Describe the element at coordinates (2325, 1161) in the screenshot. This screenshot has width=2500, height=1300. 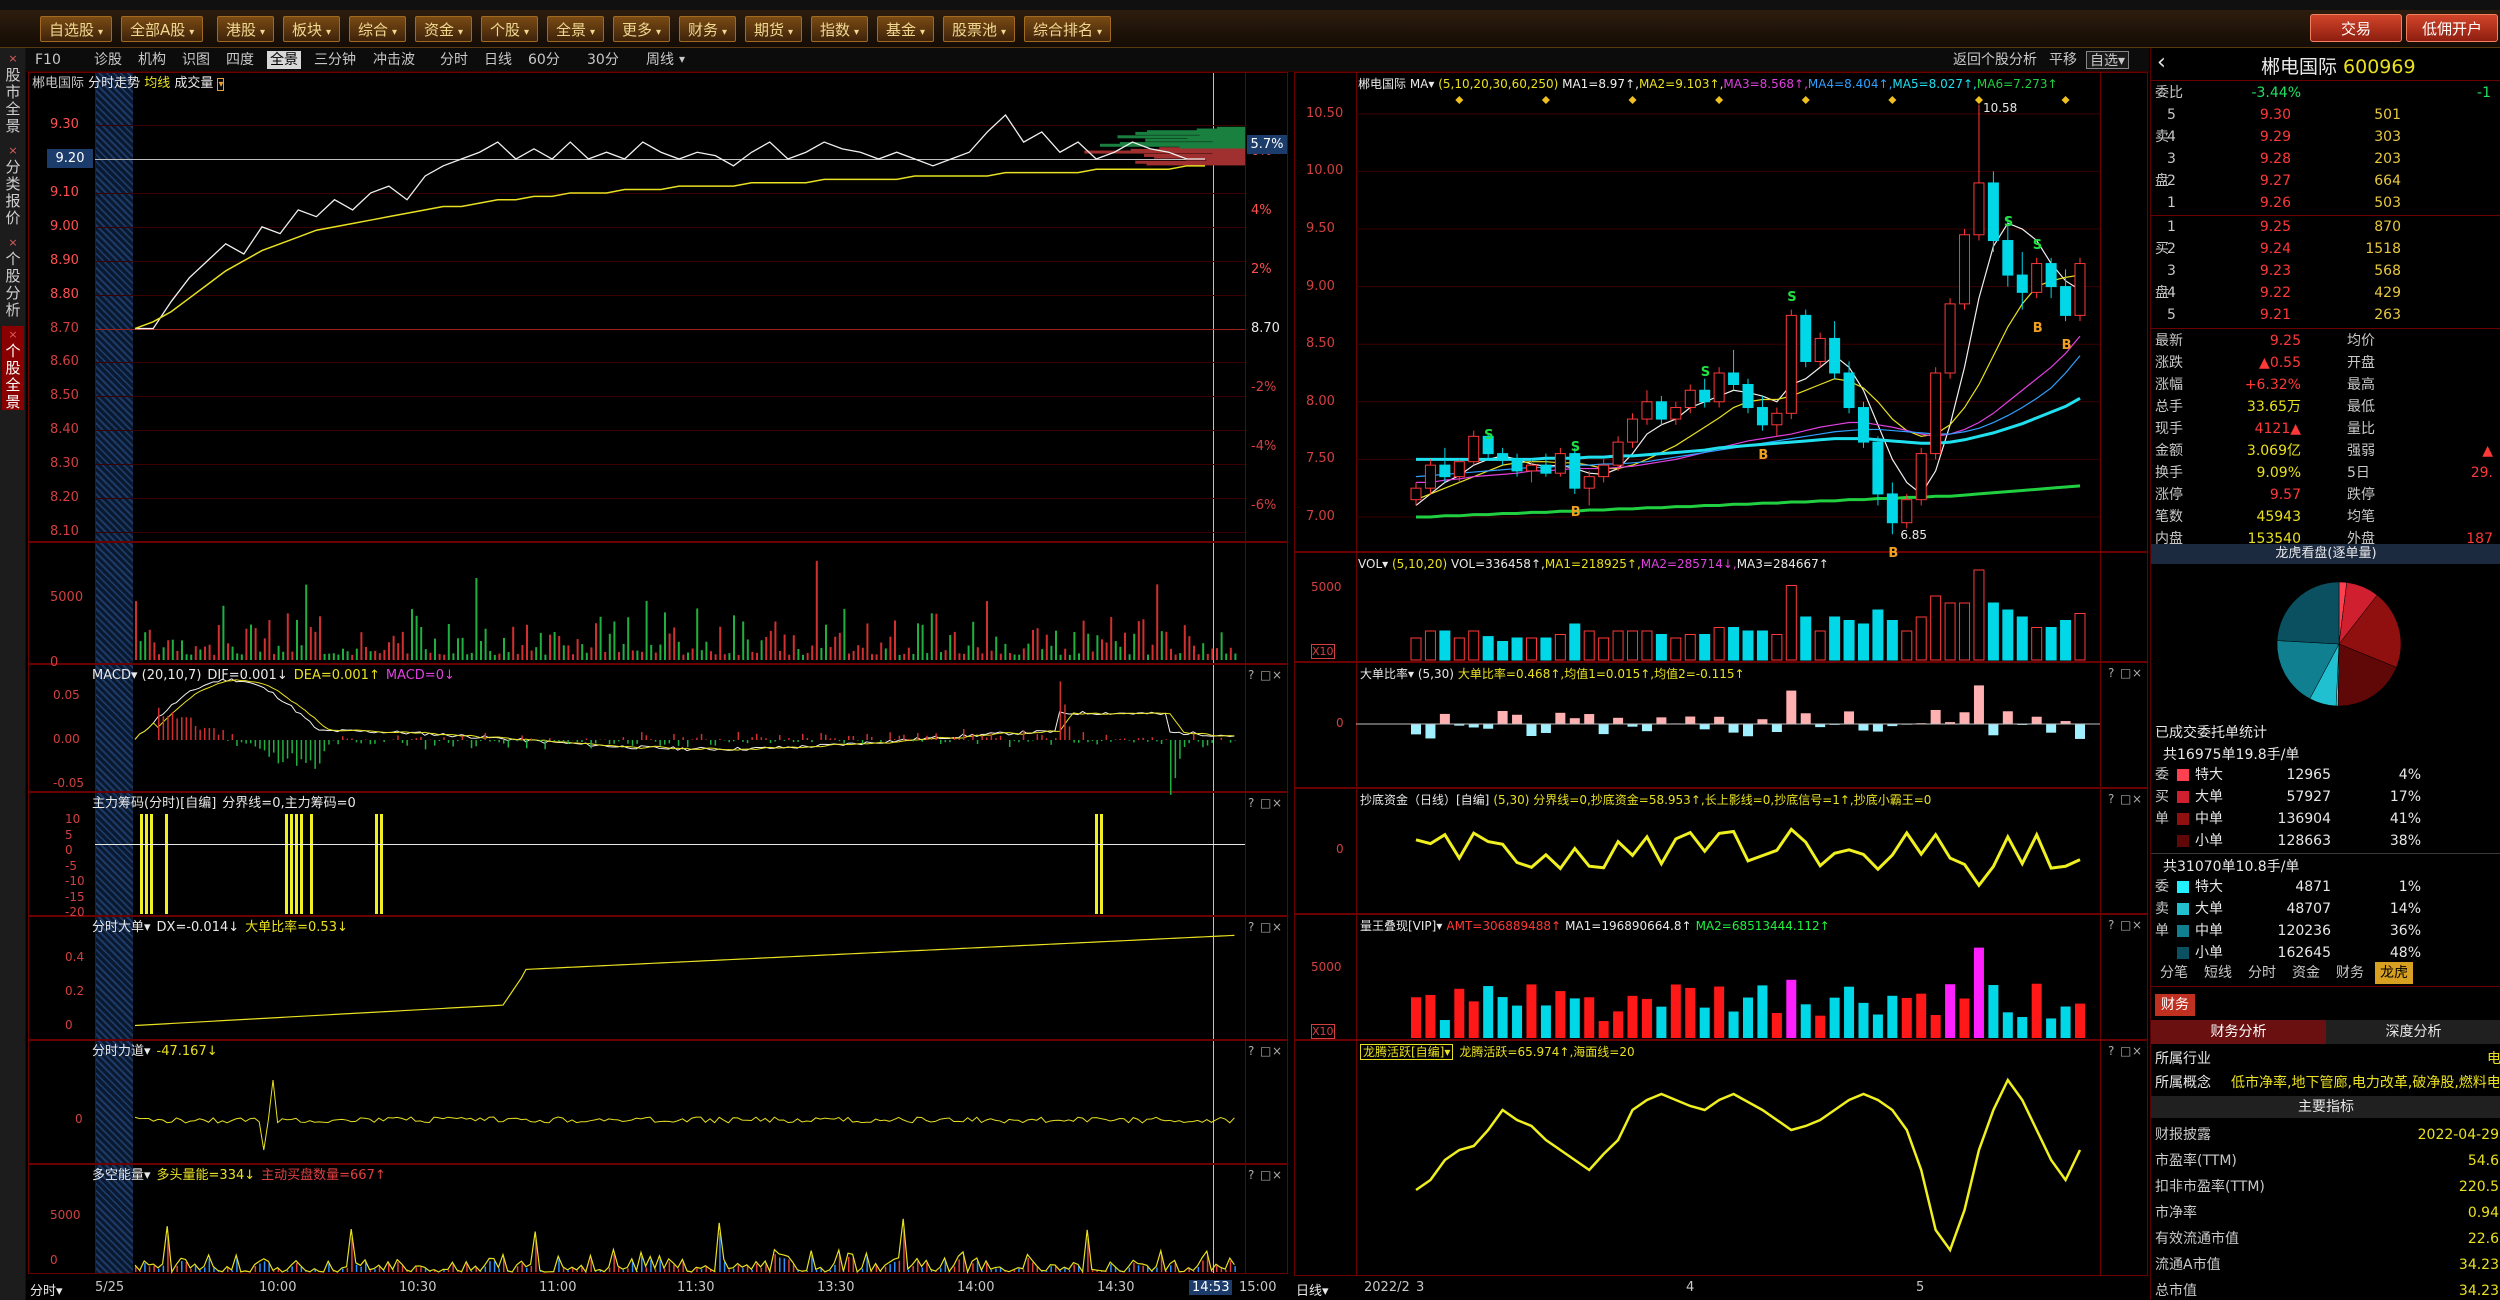
I see `fin-row: 市盈率(TTM) 54.6` at that location.